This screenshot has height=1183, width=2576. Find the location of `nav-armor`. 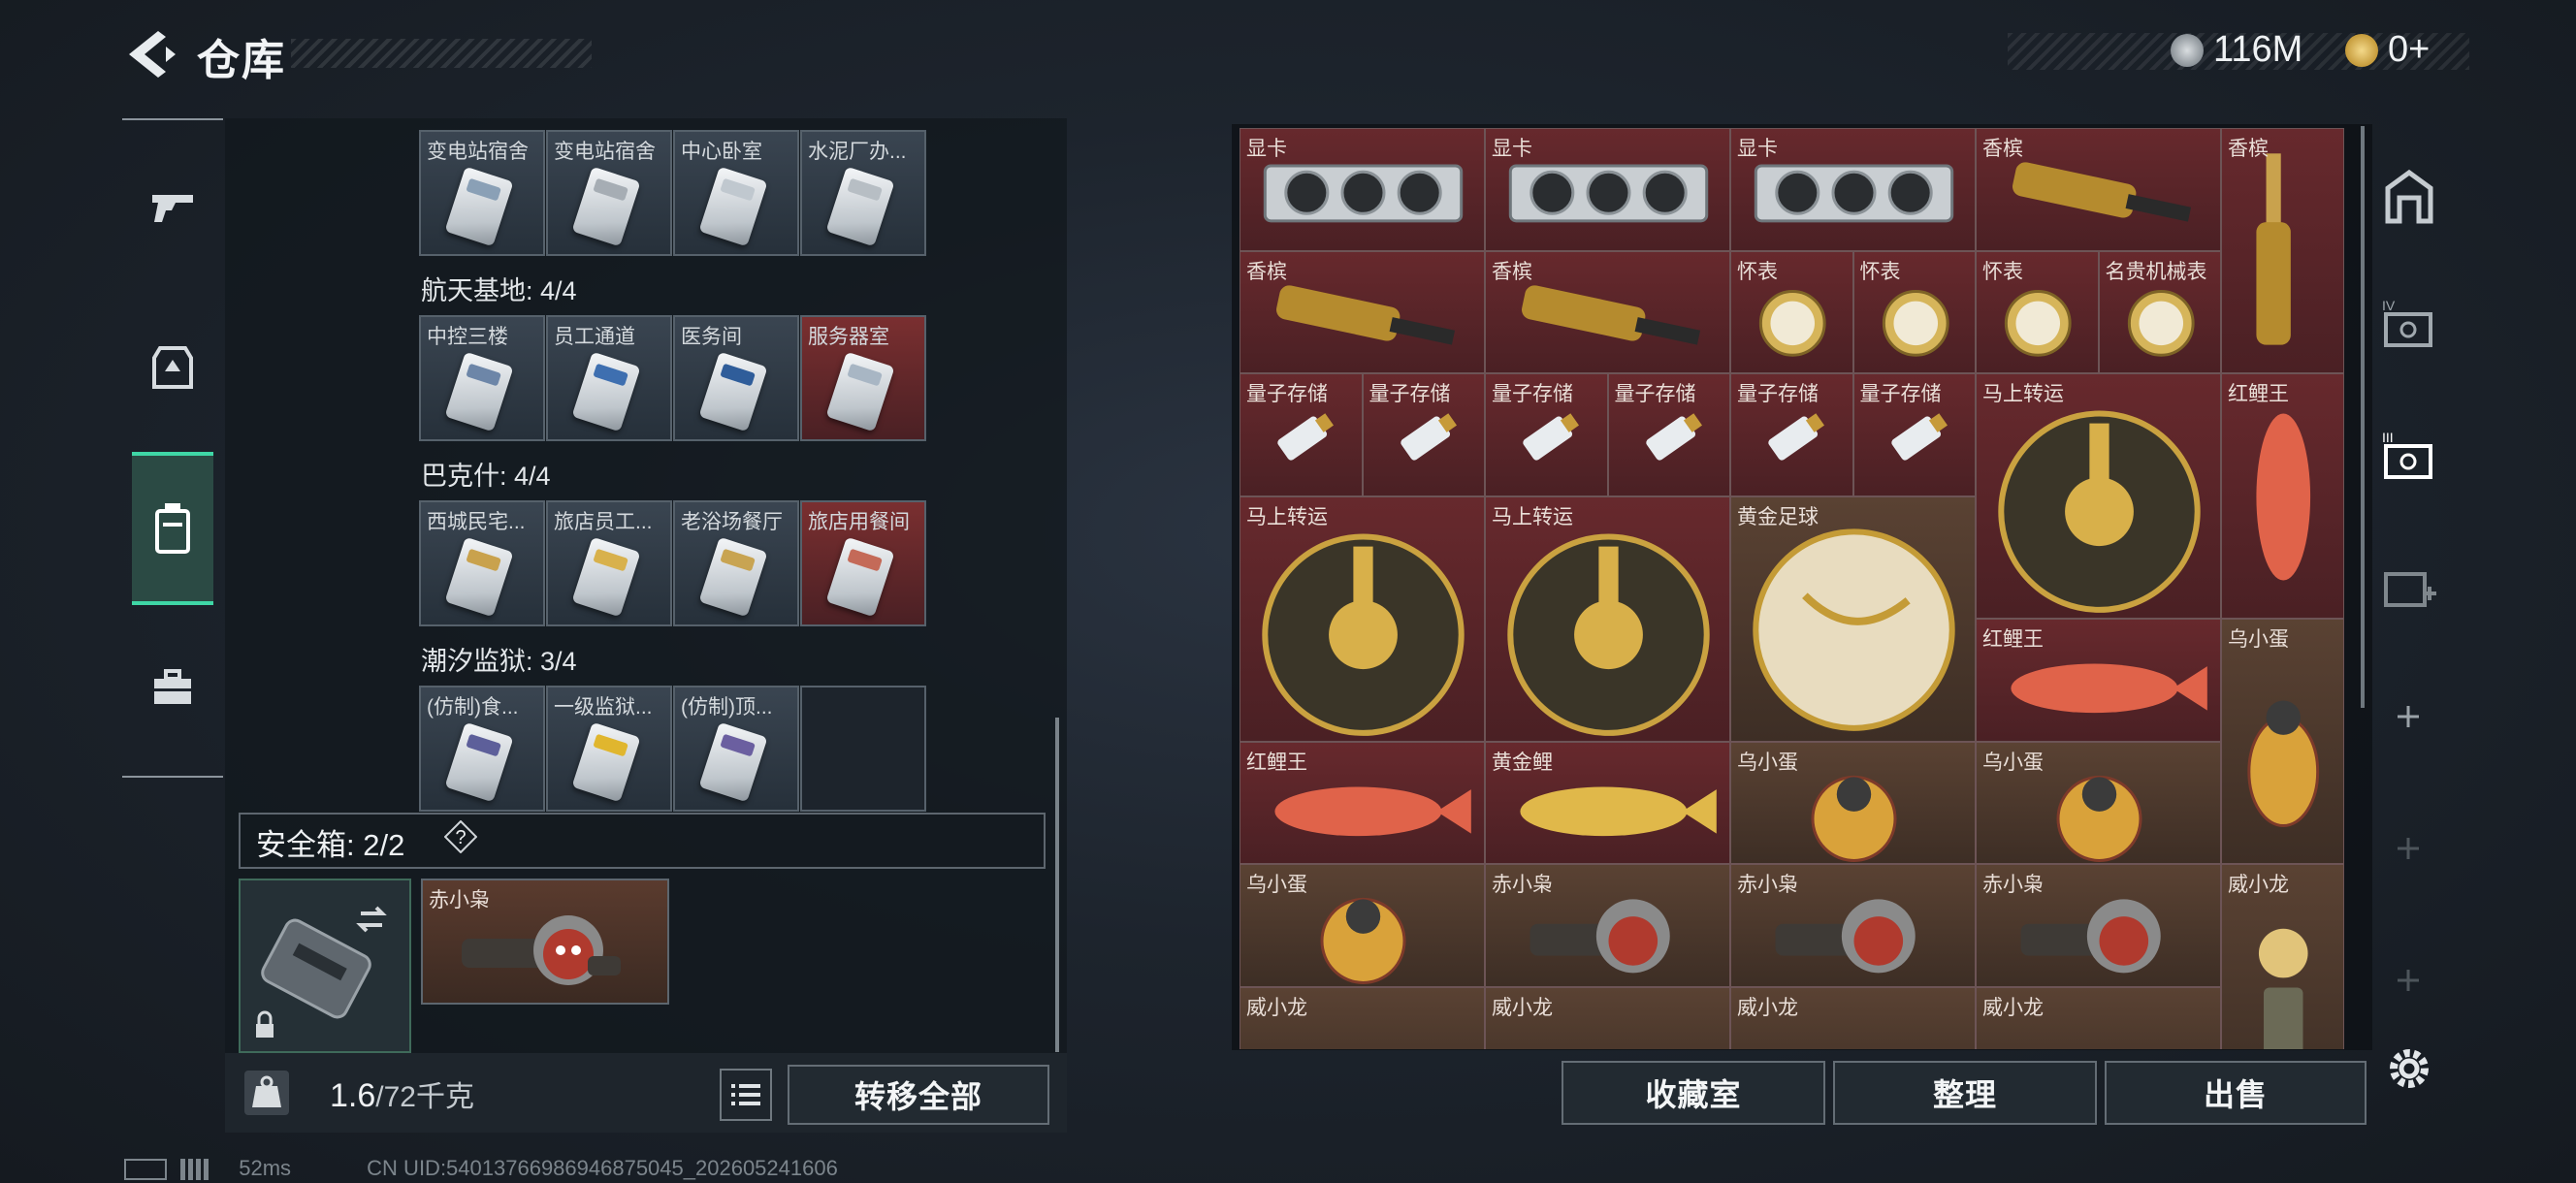

nav-armor is located at coordinates (172, 368).